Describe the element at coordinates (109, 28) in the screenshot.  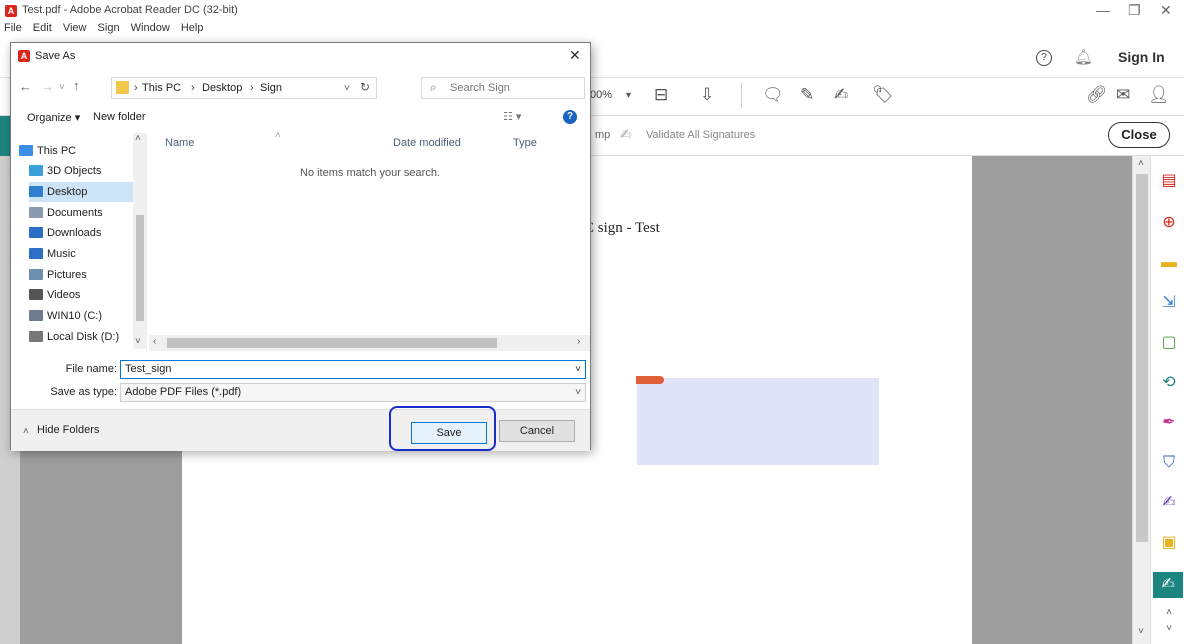
I see `menu-sign: Sign` at that location.